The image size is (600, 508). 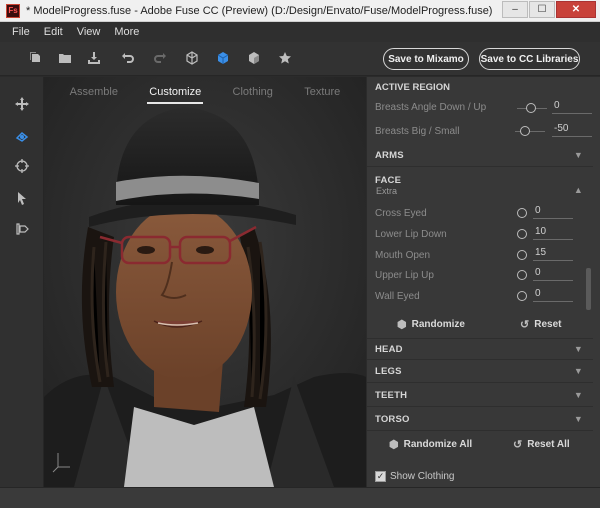 I want to click on left-toolbar, so click(x=22, y=282).